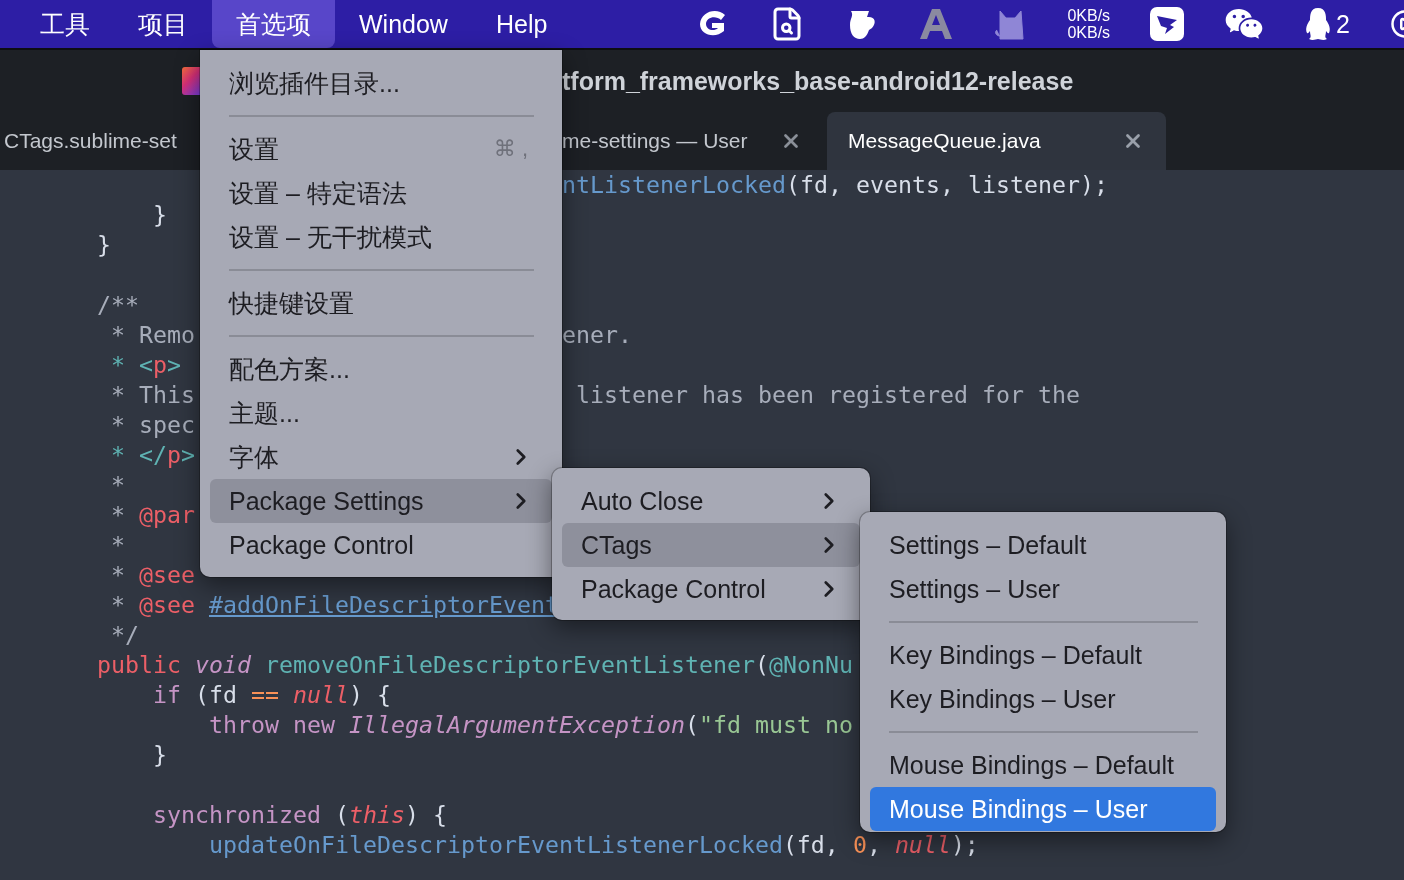  What do you see at coordinates (381, 501) in the screenshot?
I see `menu-item: Package Settings` at bounding box center [381, 501].